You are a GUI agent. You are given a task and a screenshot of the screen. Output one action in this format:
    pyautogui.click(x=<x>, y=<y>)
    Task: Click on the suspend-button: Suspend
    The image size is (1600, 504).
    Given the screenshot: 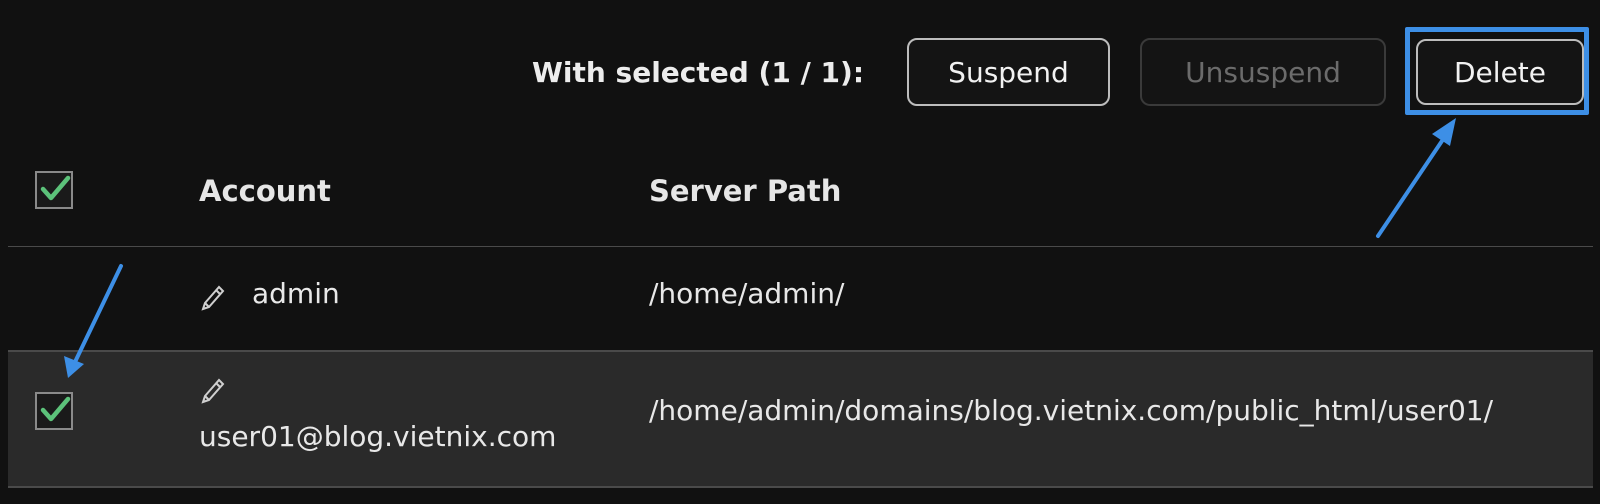 What is the action you would take?
    pyautogui.click(x=1008, y=72)
    